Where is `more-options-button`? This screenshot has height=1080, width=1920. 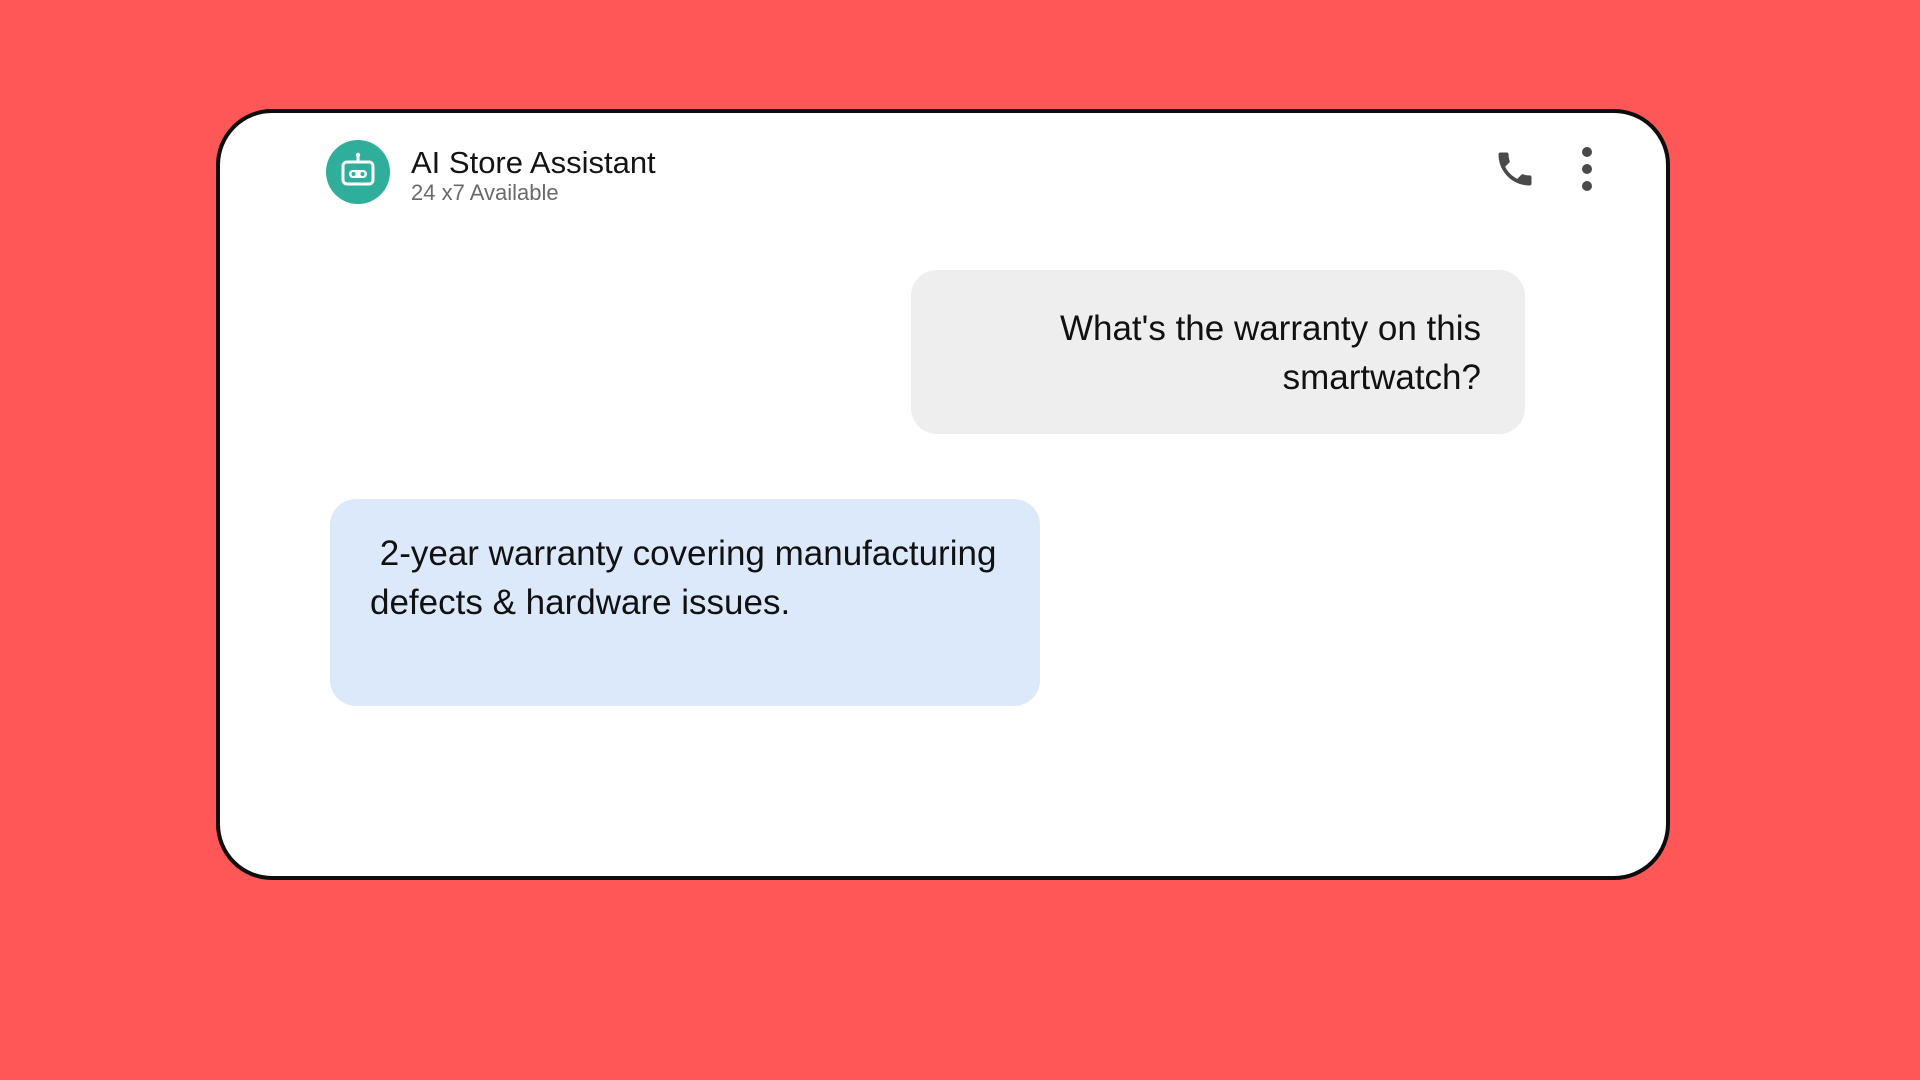
more-options-button is located at coordinates (1587, 169).